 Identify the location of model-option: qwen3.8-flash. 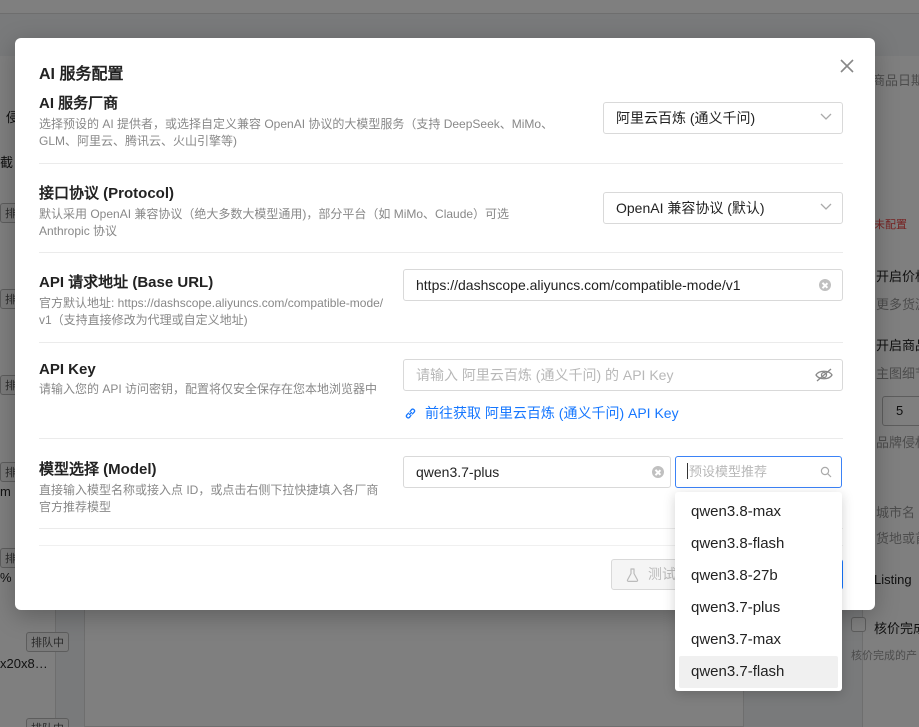
(758, 544).